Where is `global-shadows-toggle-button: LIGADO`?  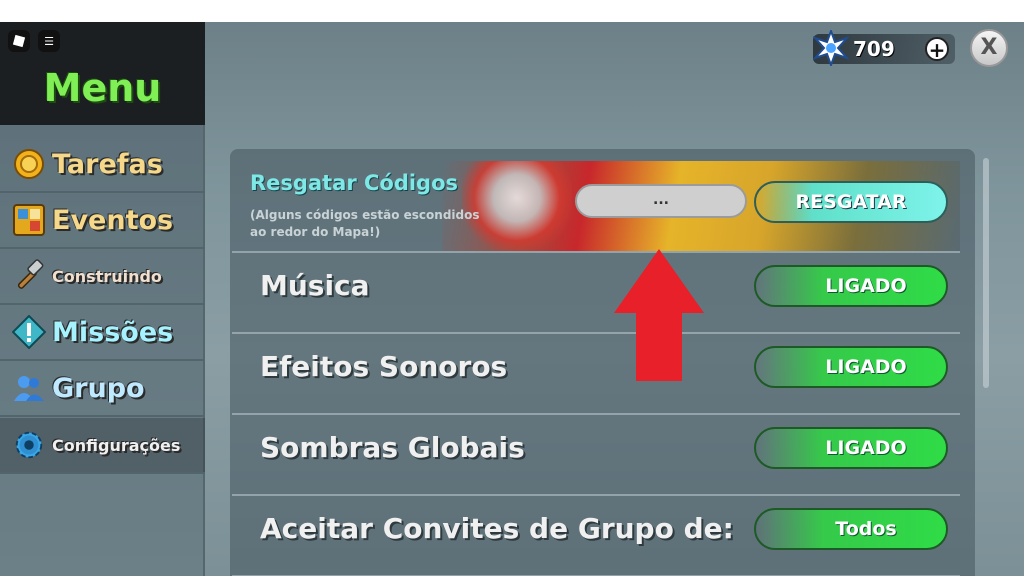
global-shadows-toggle-button: LIGADO is located at coordinates (851, 448).